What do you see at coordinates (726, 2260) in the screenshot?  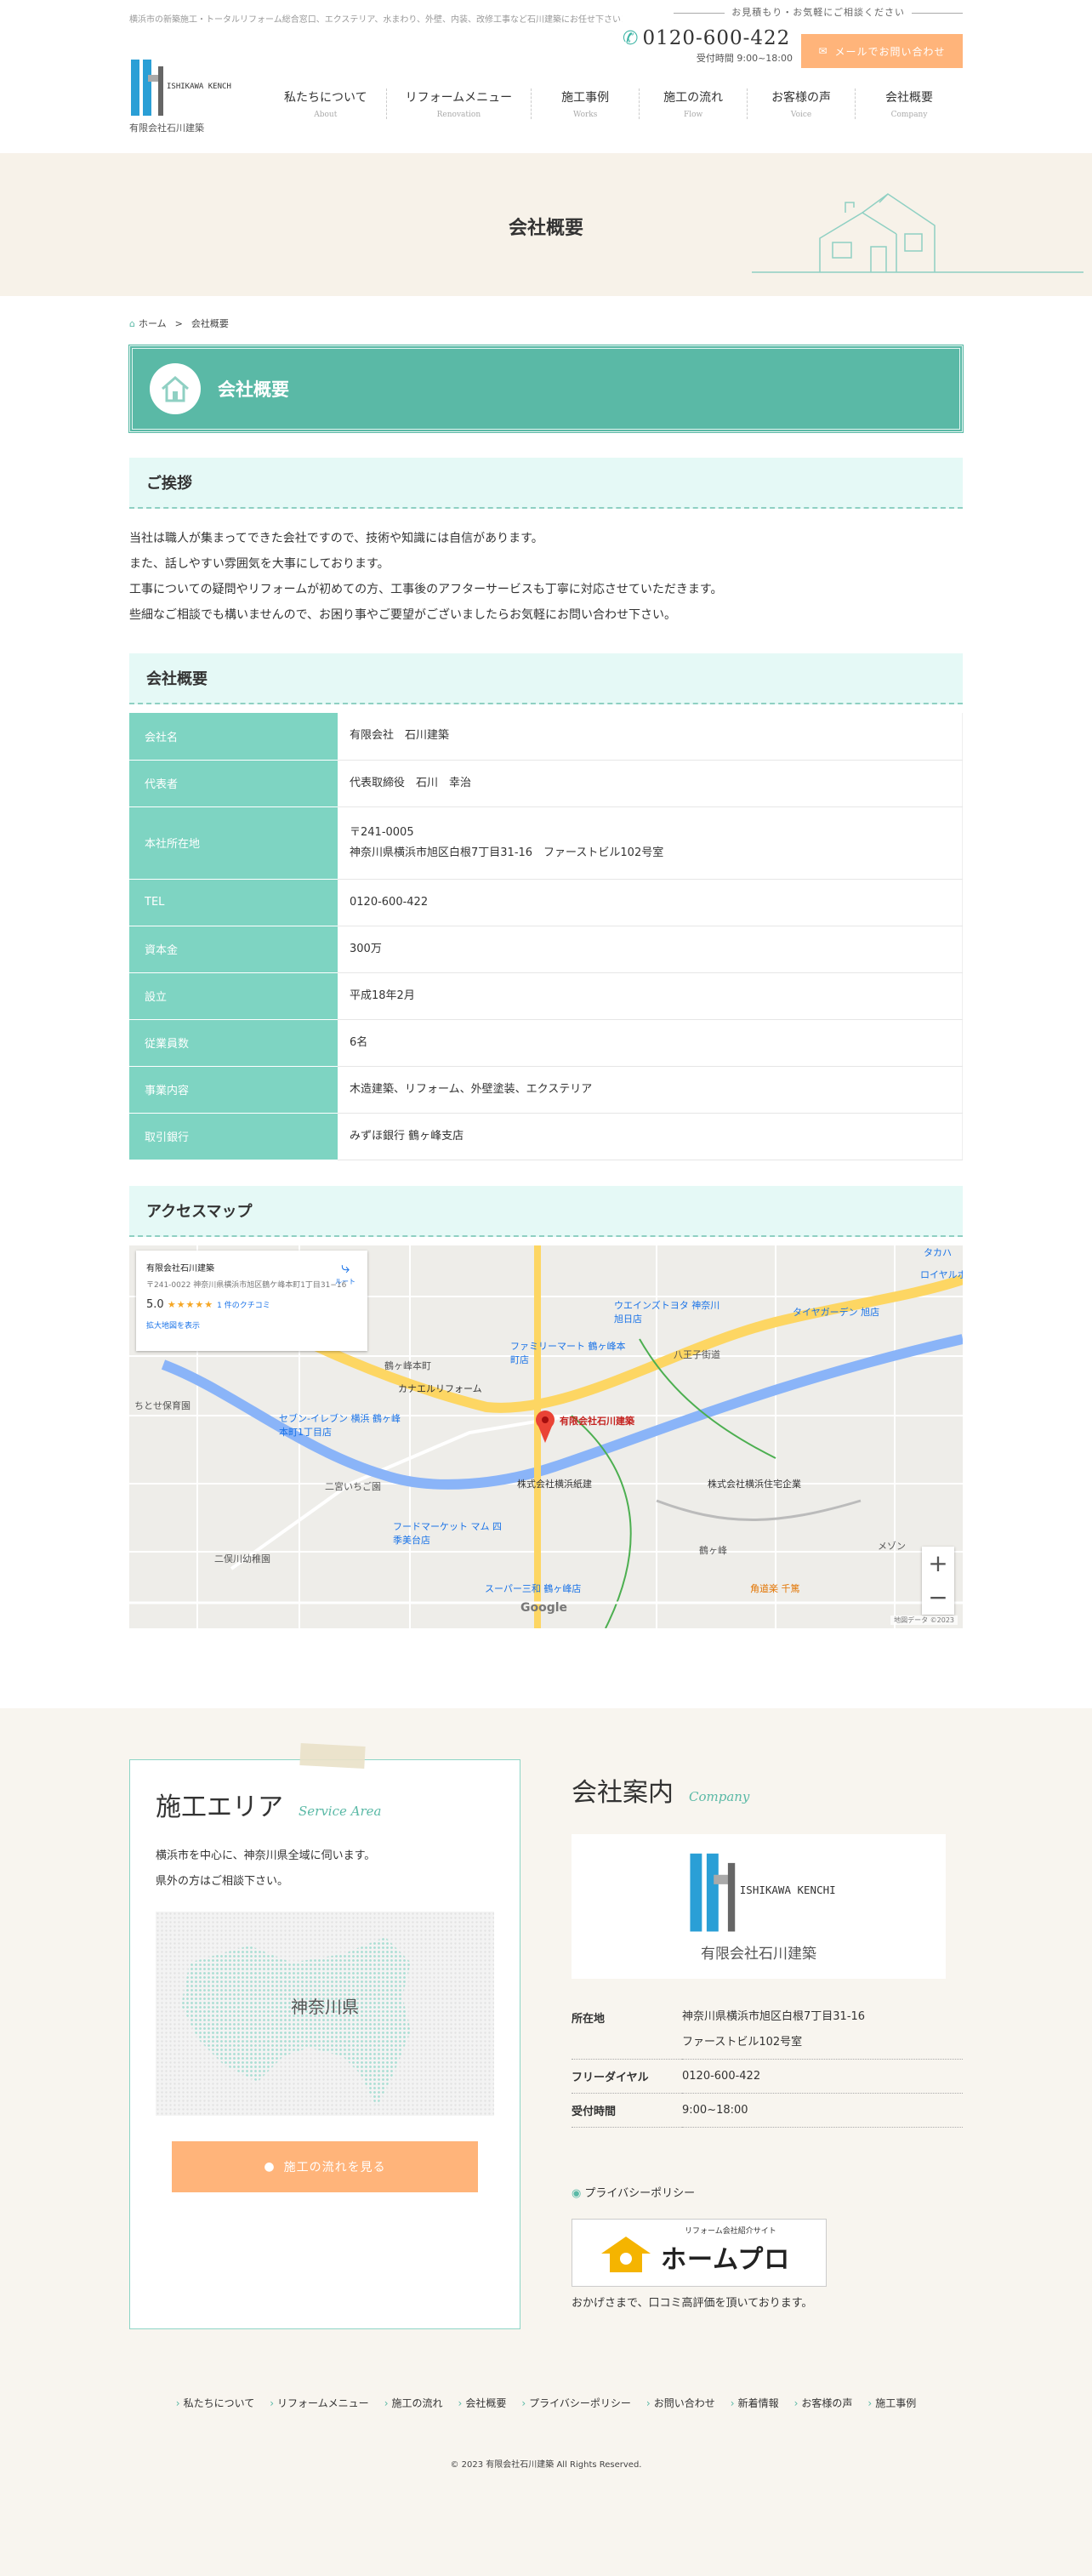 I see `homepro-name: ホームプロ` at bounding box center [726, 2260].